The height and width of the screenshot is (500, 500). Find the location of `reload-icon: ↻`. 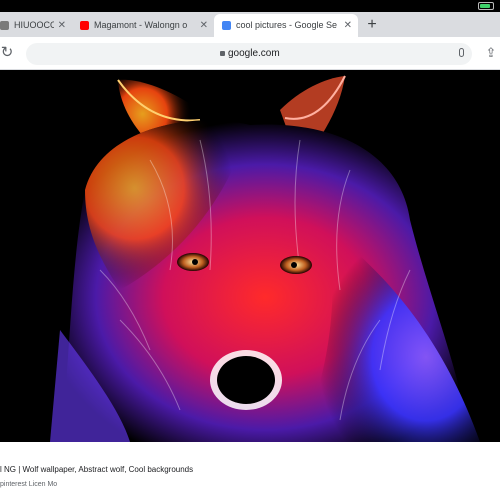

reload-icon: ↻ is located at coordinates (8, 53).